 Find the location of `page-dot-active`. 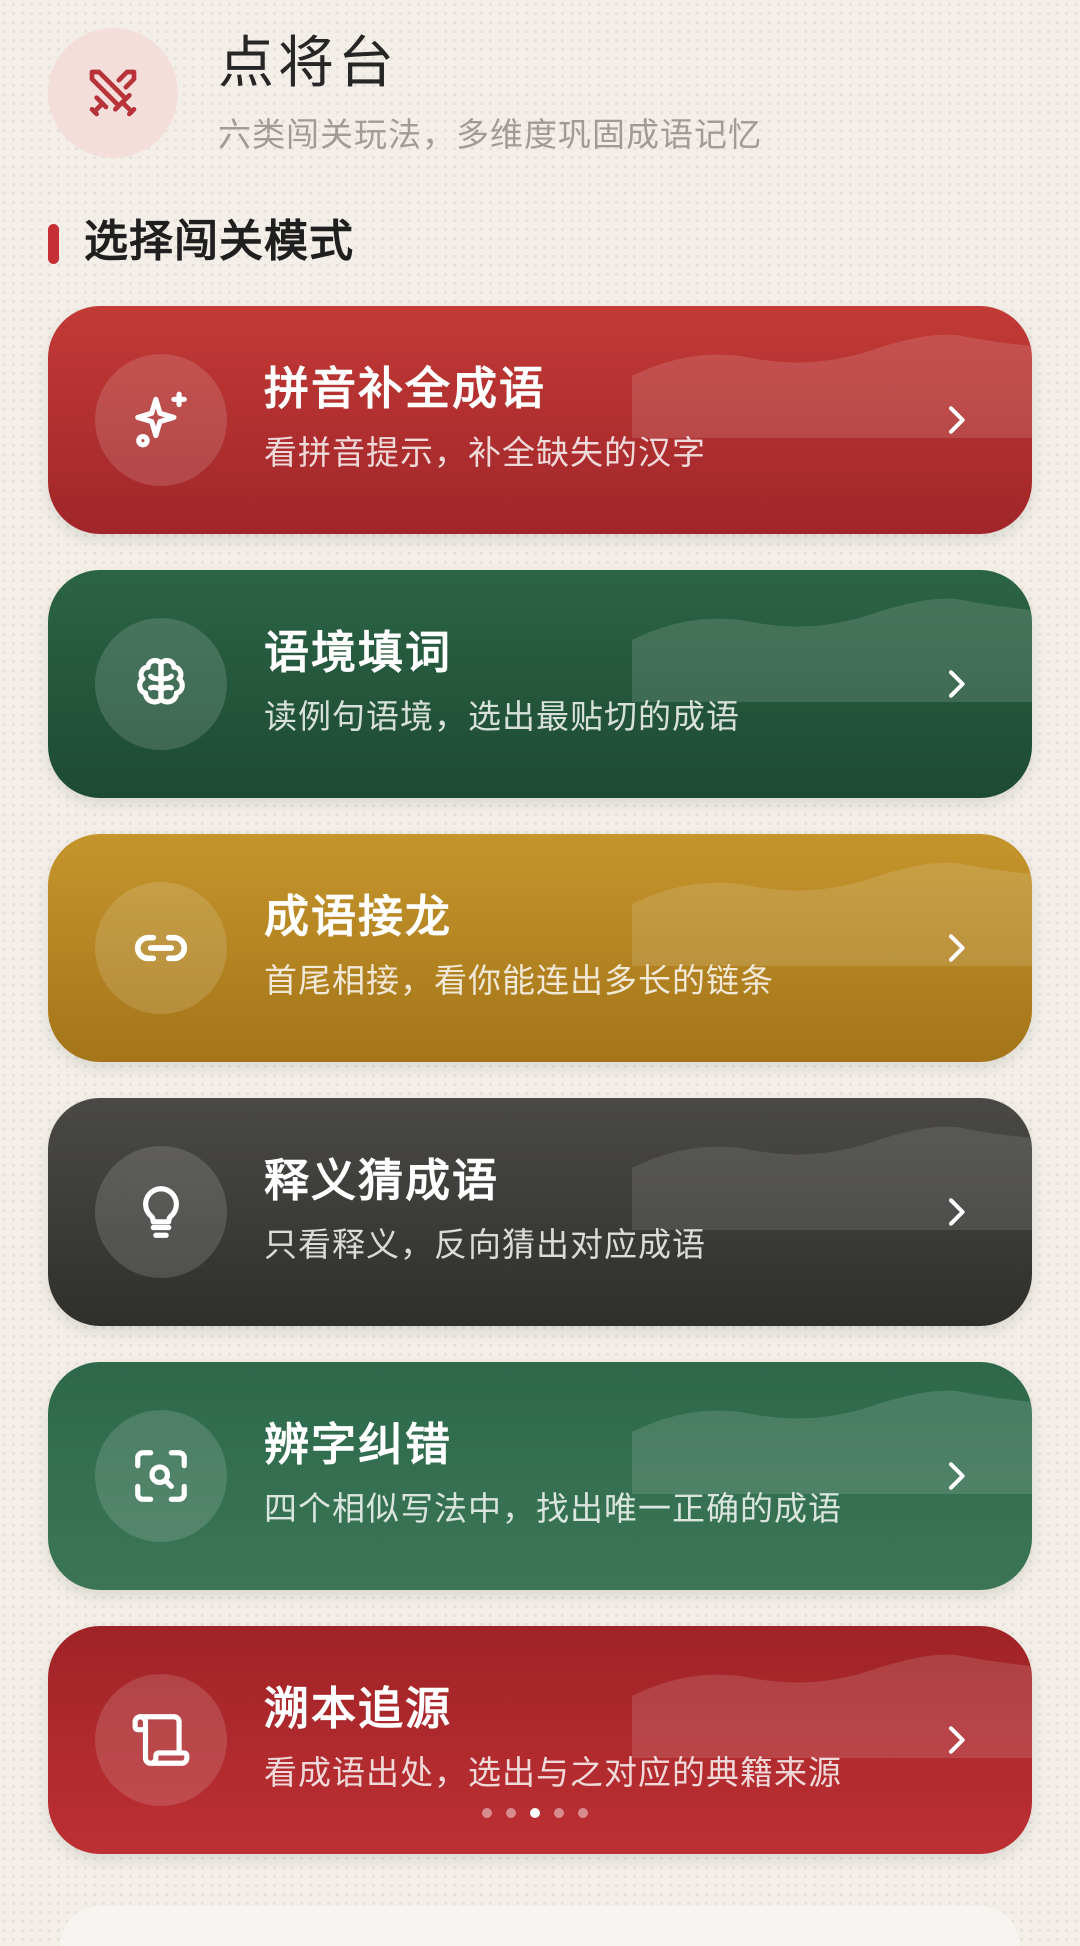

page-dot-active is located at coordinates (535, 1813).